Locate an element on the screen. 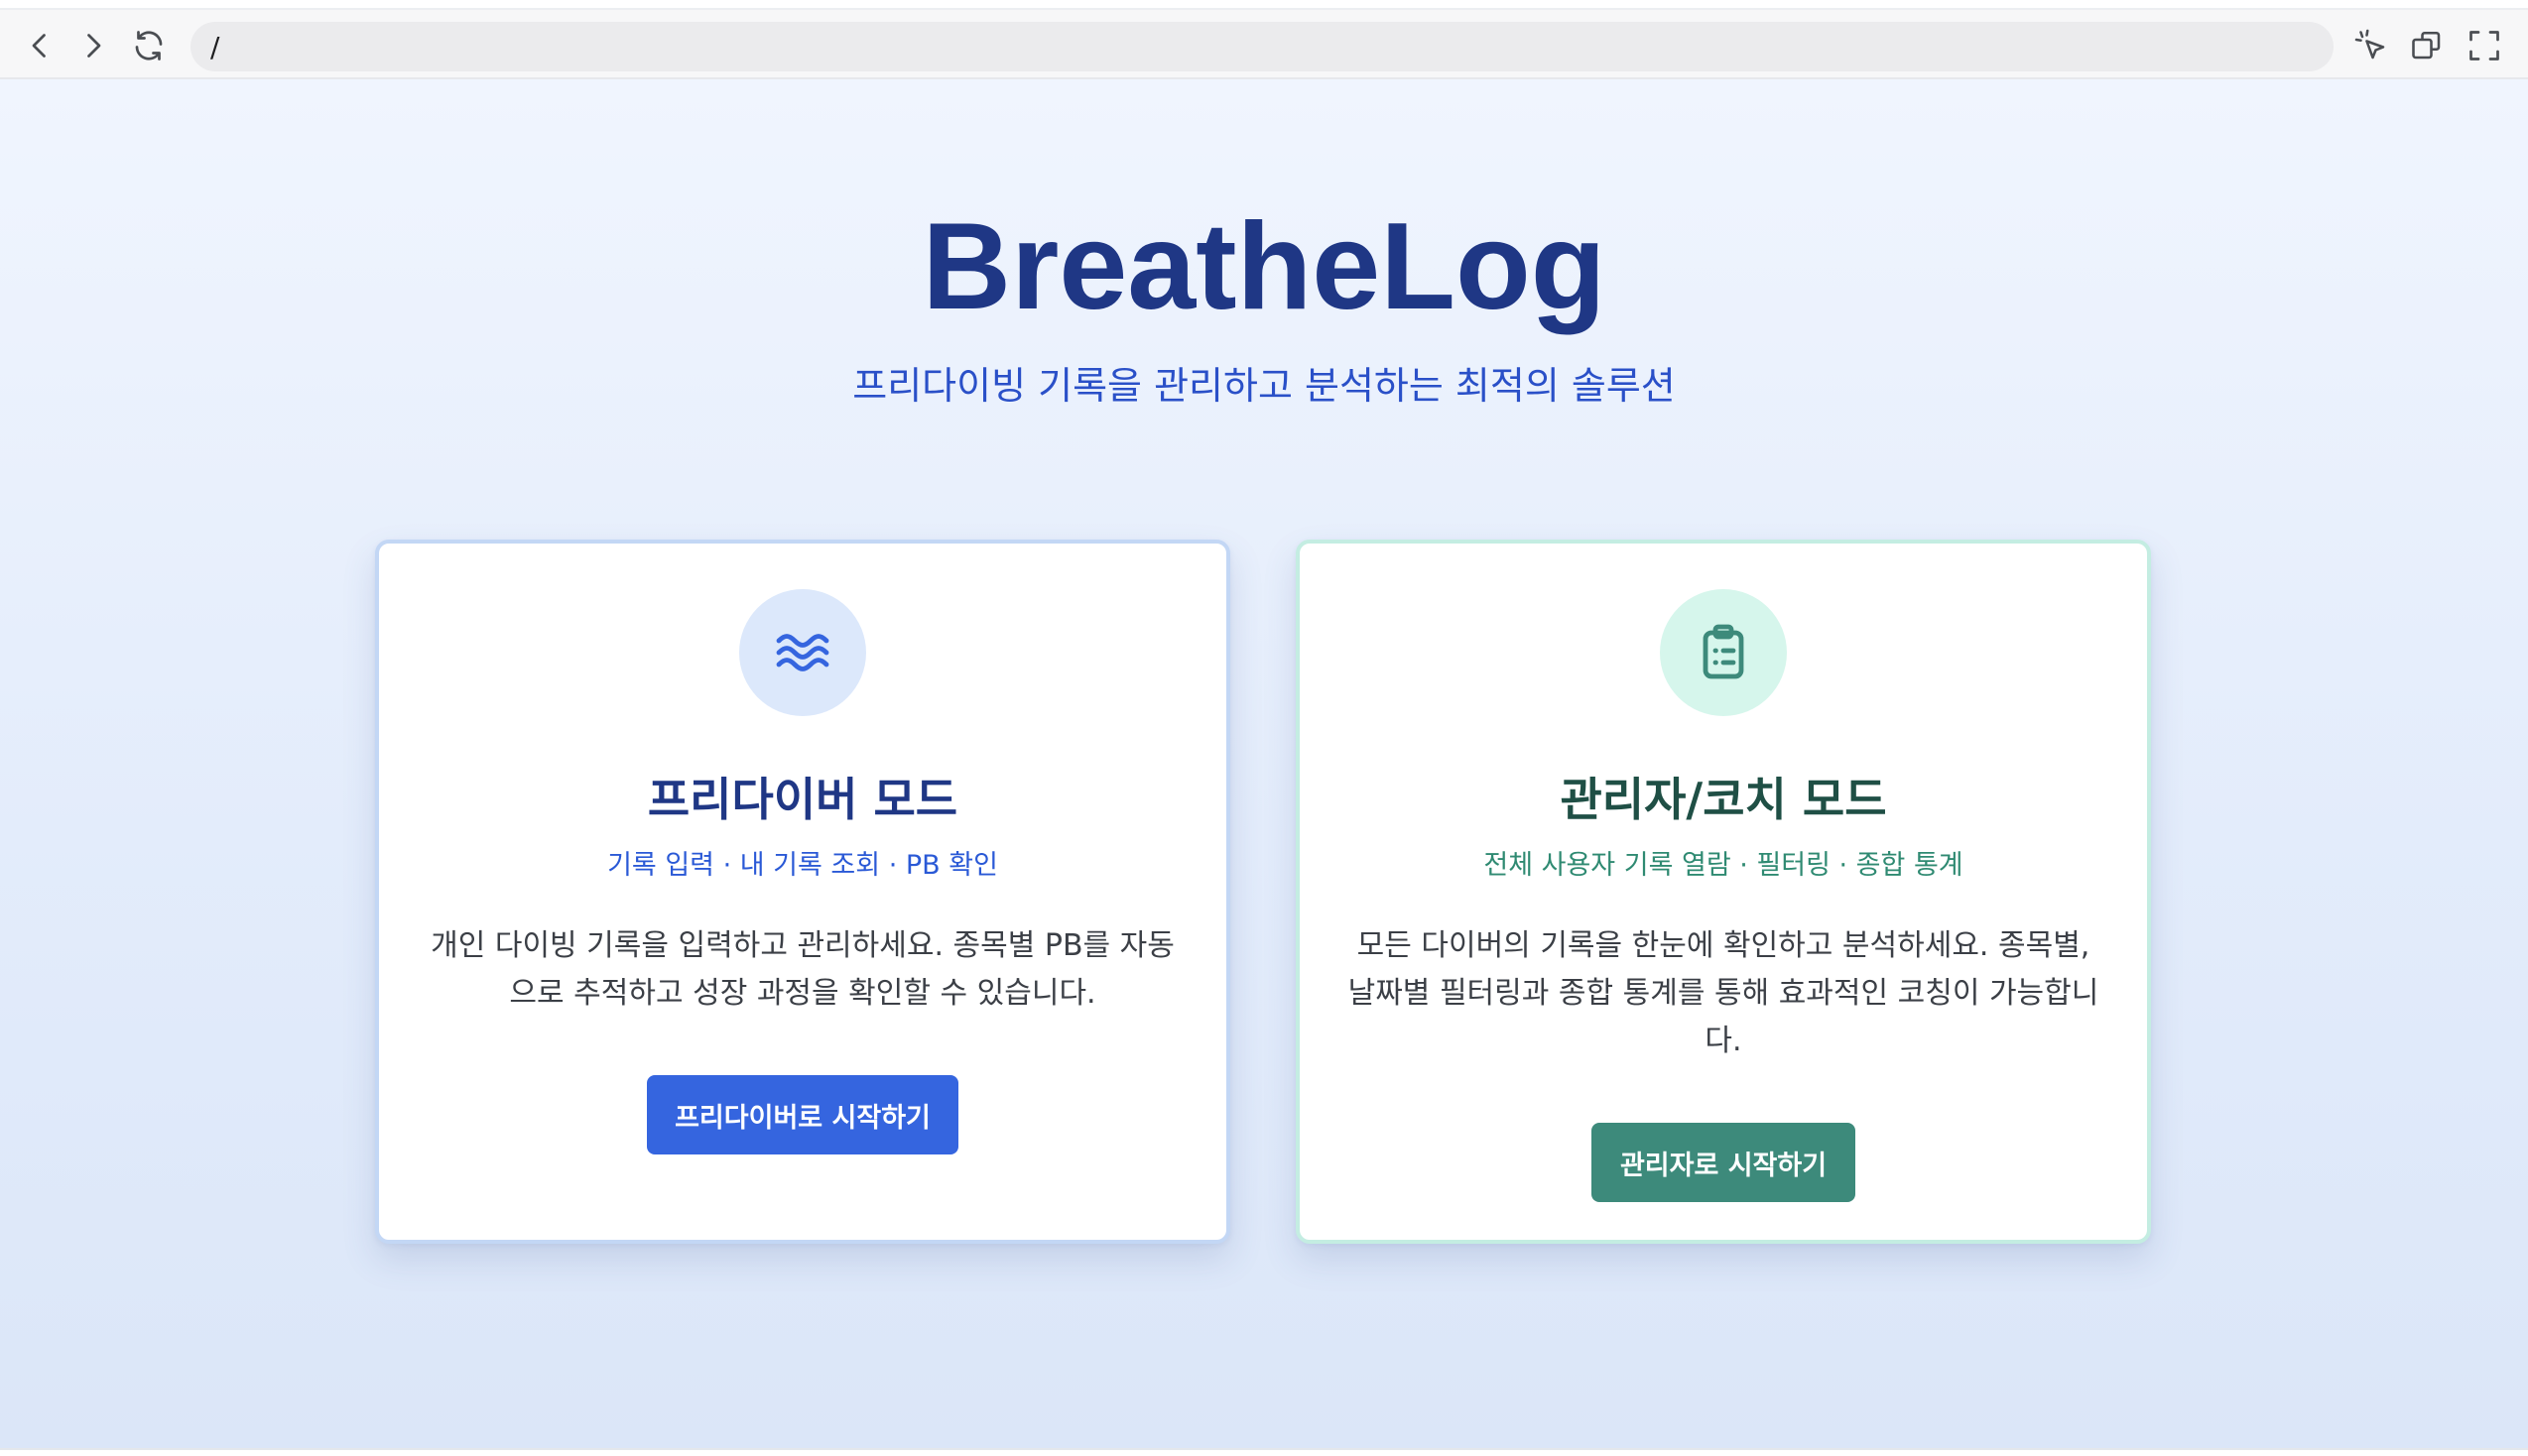 Image resolution: width=2528 pixels, height=1456 pixels. window-button is located at coordinates (2427, 45).